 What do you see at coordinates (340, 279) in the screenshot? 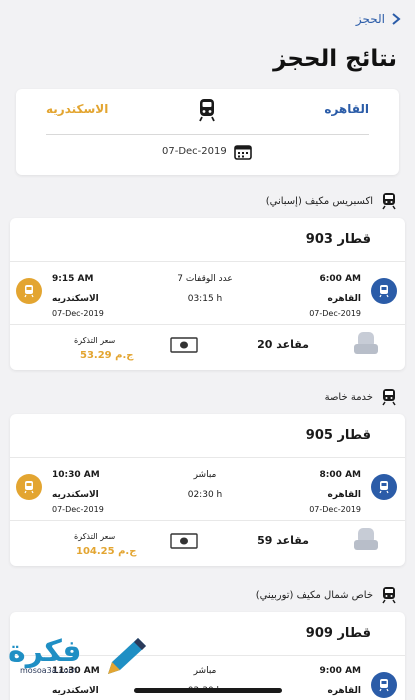
I see `departure-time: 6:00 AM` at bounding box center [340, 279].